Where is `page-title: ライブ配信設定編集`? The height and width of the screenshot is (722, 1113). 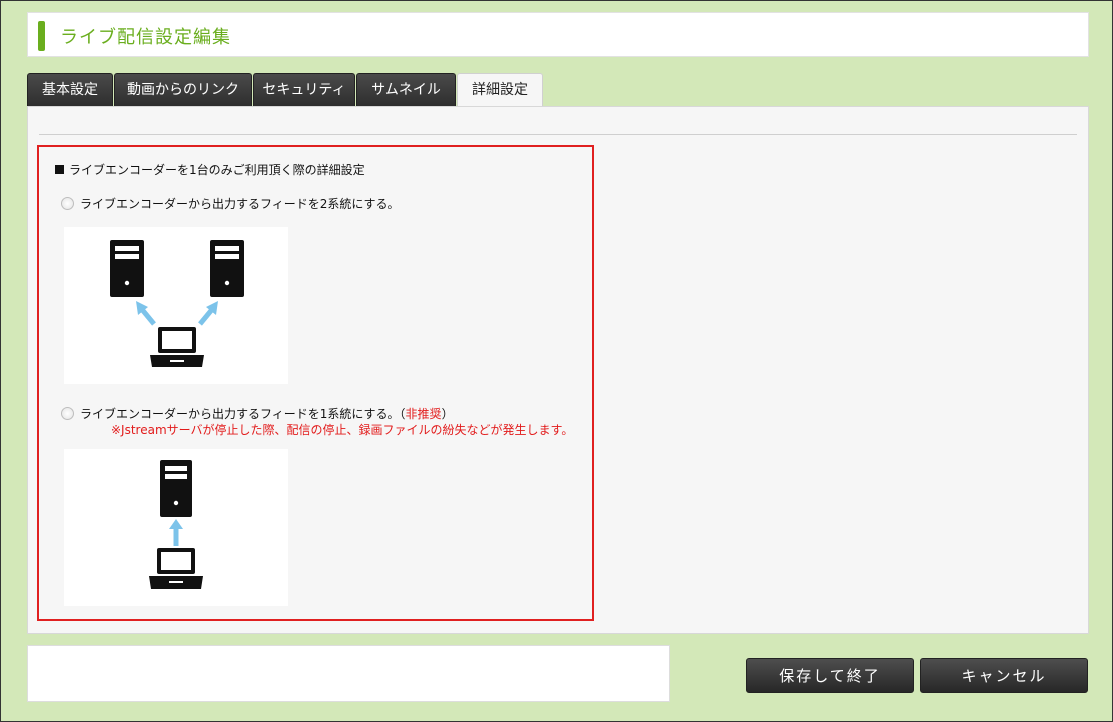 page-title: ライブ配信設定編集 is located at coordinates (145, 37).